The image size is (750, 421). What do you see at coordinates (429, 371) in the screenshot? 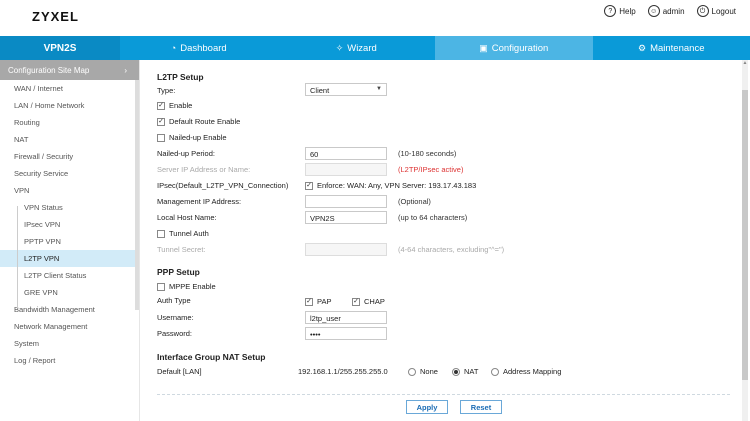
I see `nat-none-label: None` at bounding box center [429, 371].